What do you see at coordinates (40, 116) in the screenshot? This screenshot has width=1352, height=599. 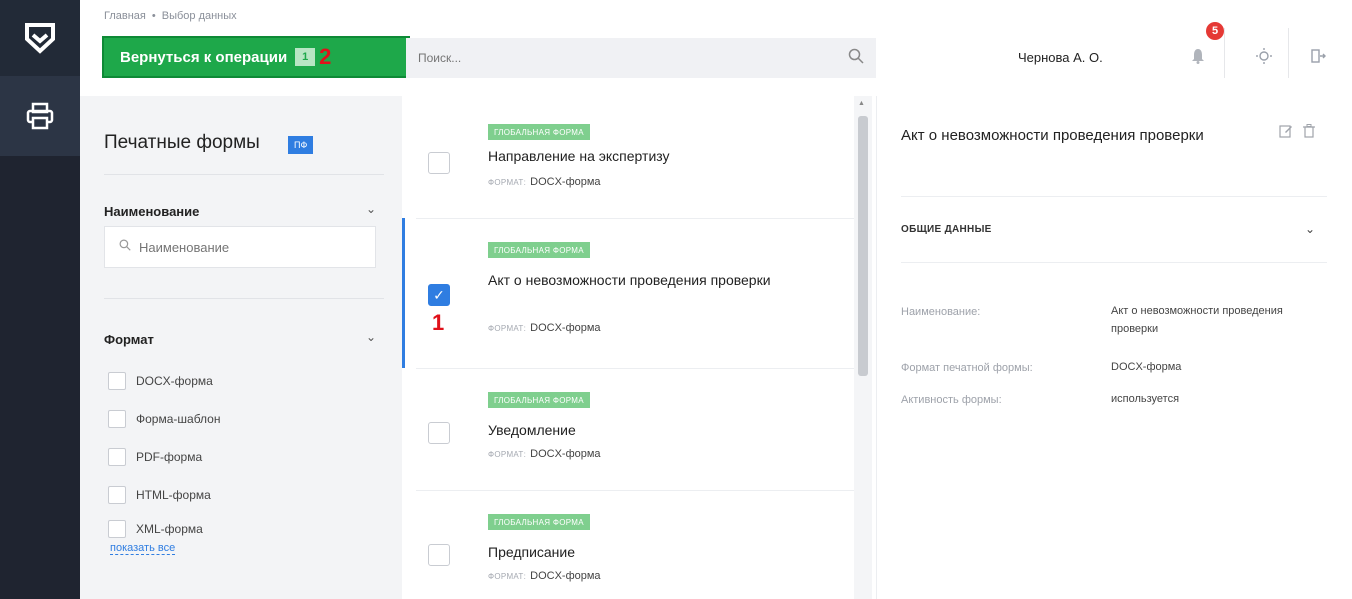 I see `printer-icon` at bounding box center [40, 116].